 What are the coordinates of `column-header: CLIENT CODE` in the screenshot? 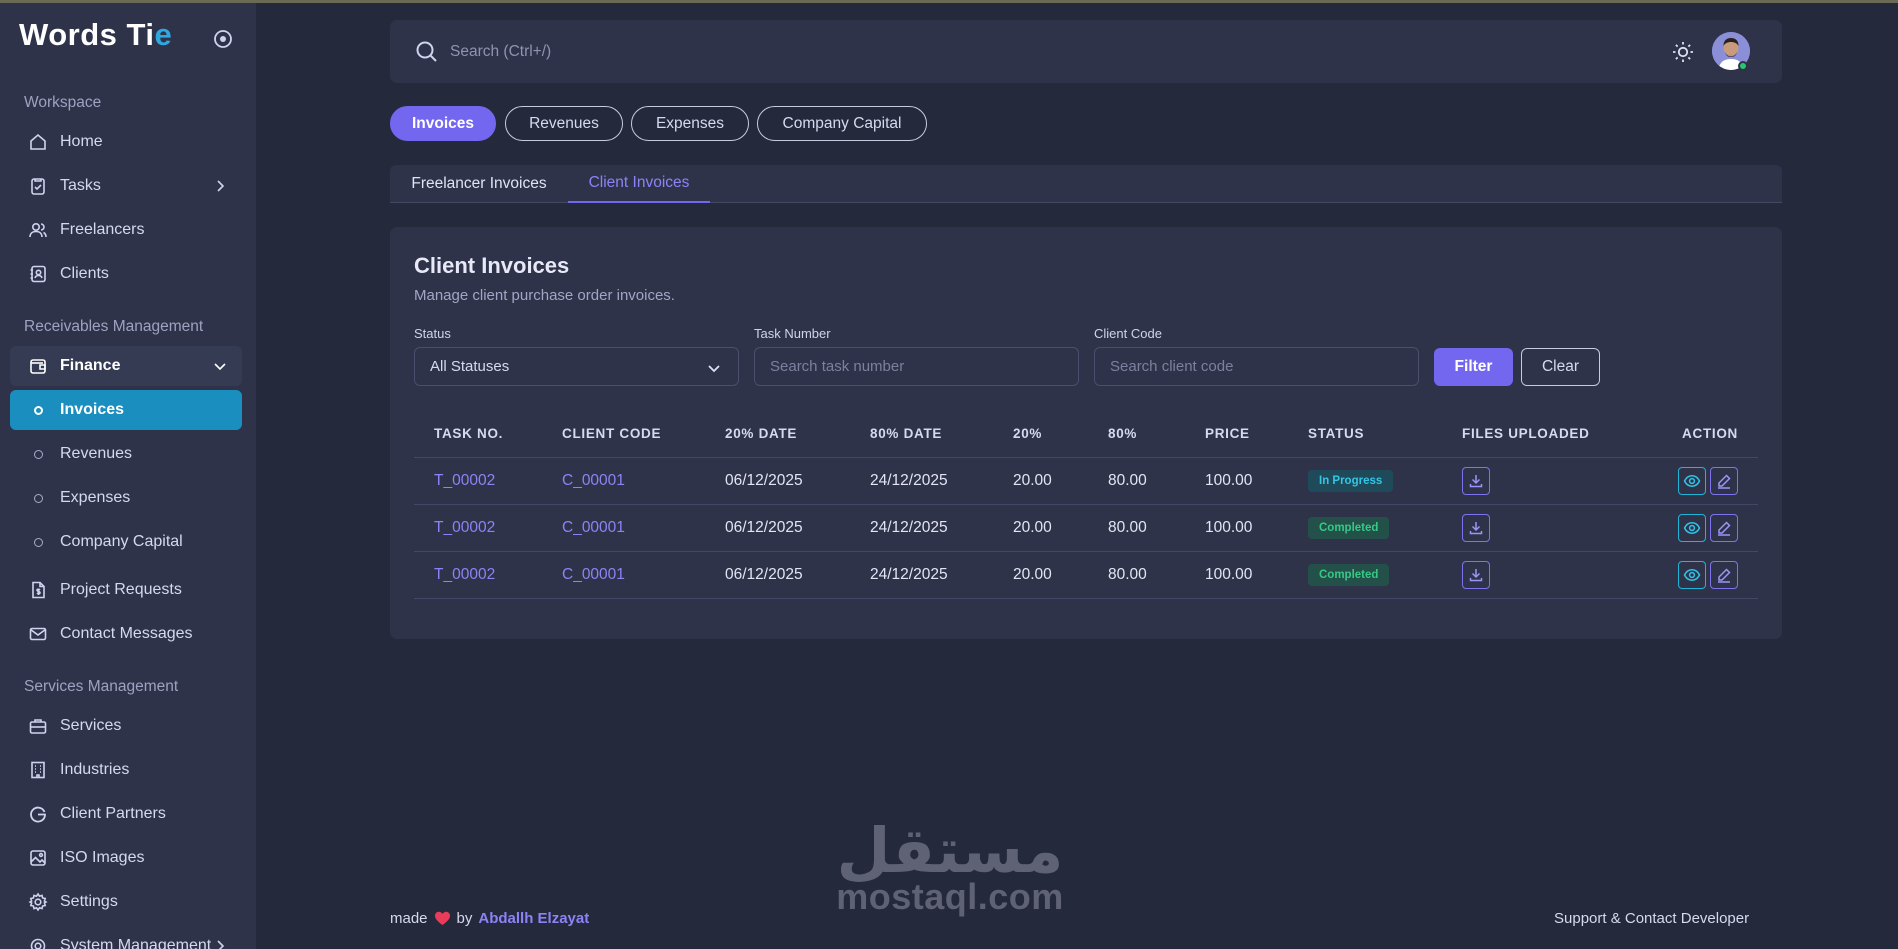 It's located at (623, 434).